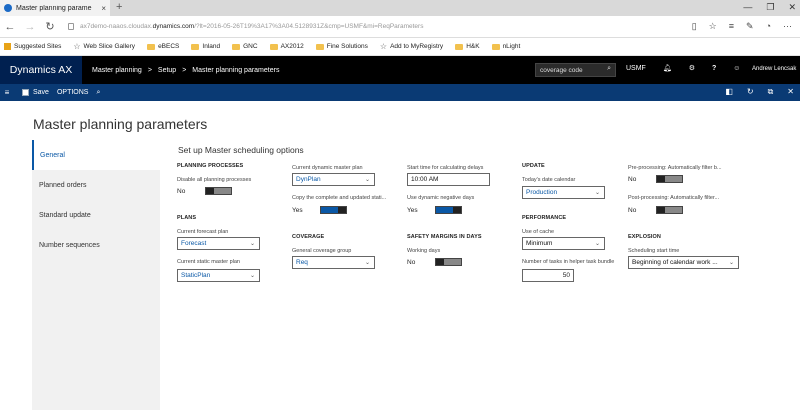  What do you see at coordinates (203, 232) in the screenshot?
I see `forecast-plan-label: Current forecast plan` at bounding box center [203, 232].